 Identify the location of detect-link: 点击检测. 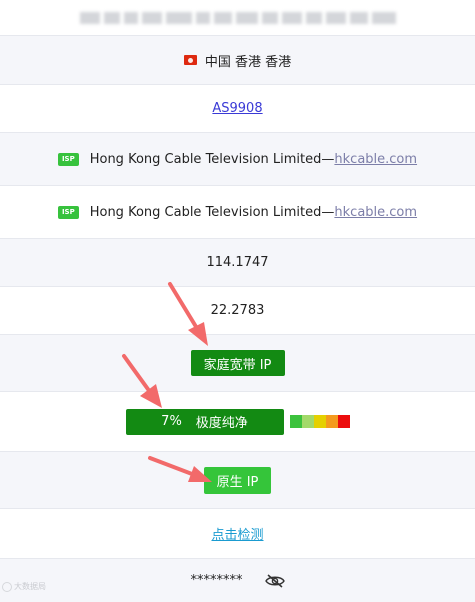
(237, 533).